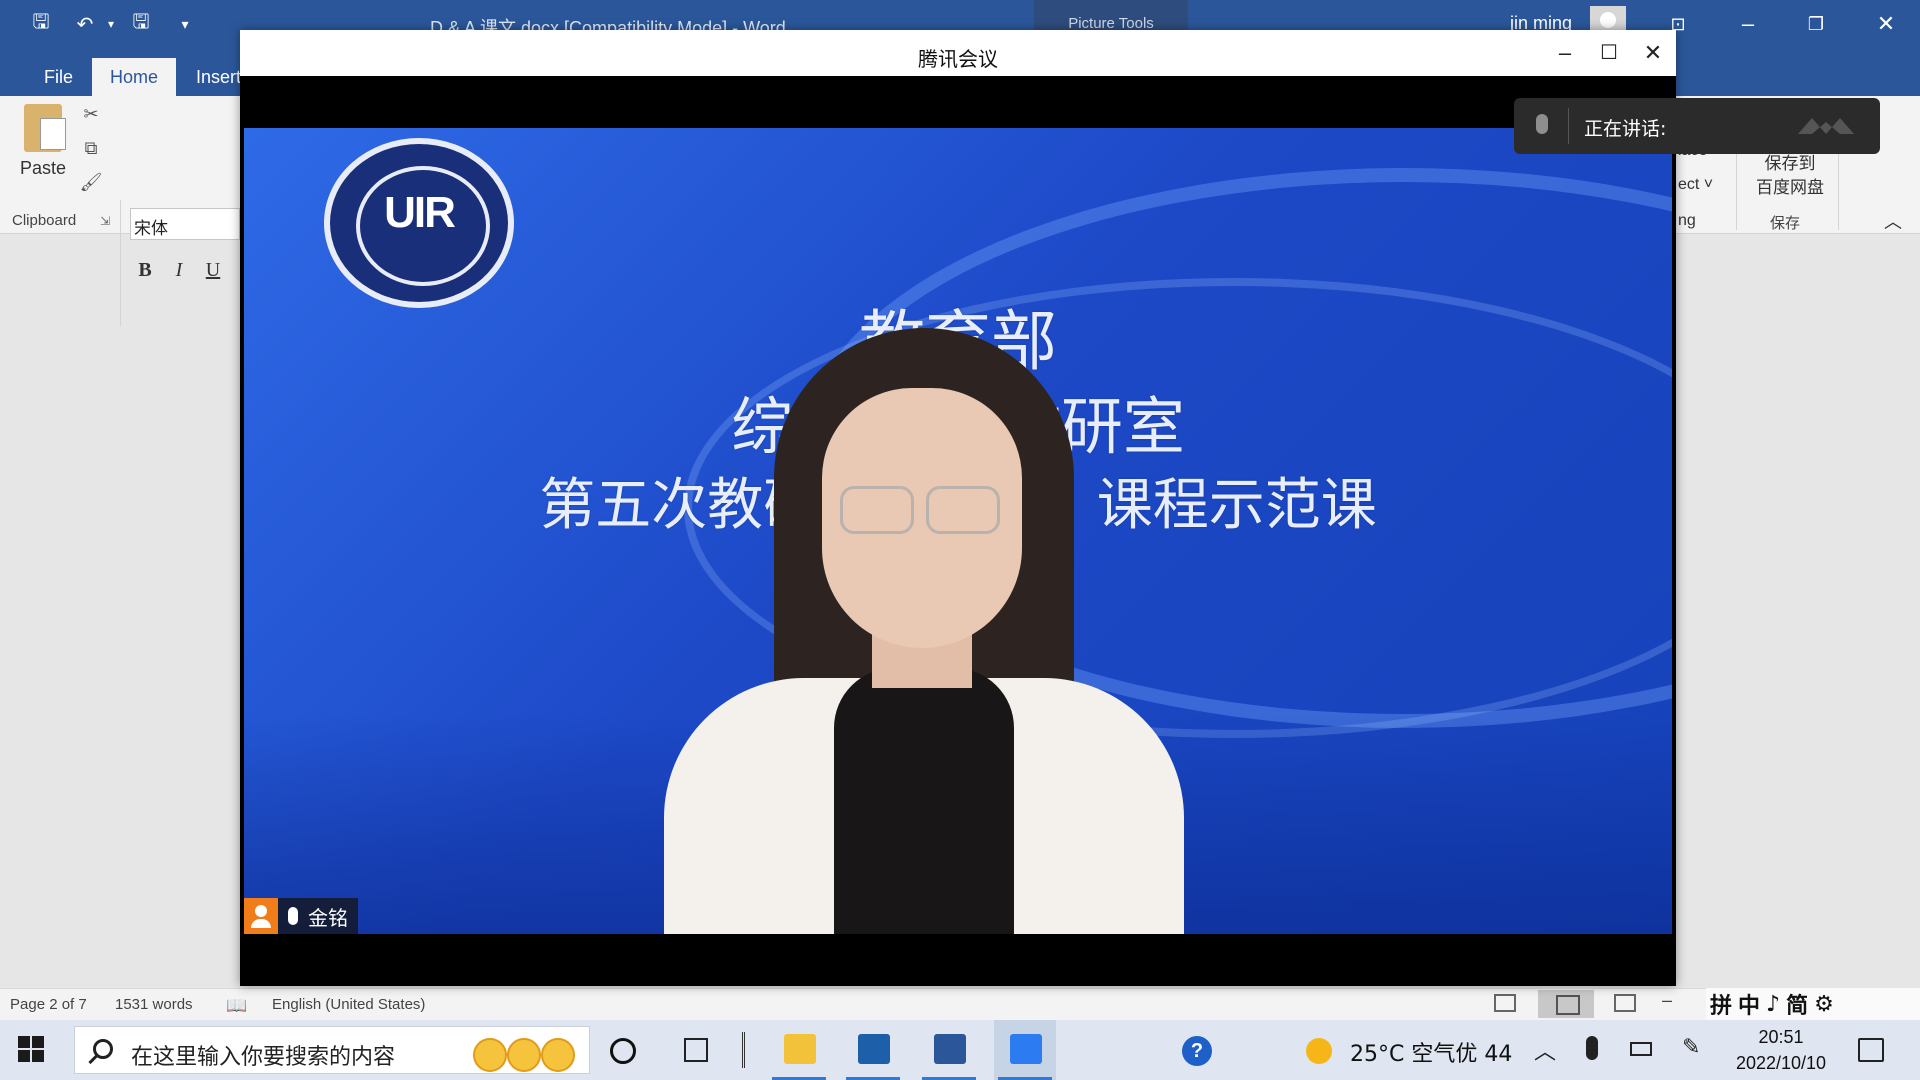  I want to click on vs-app-button, so click(873, 1050).